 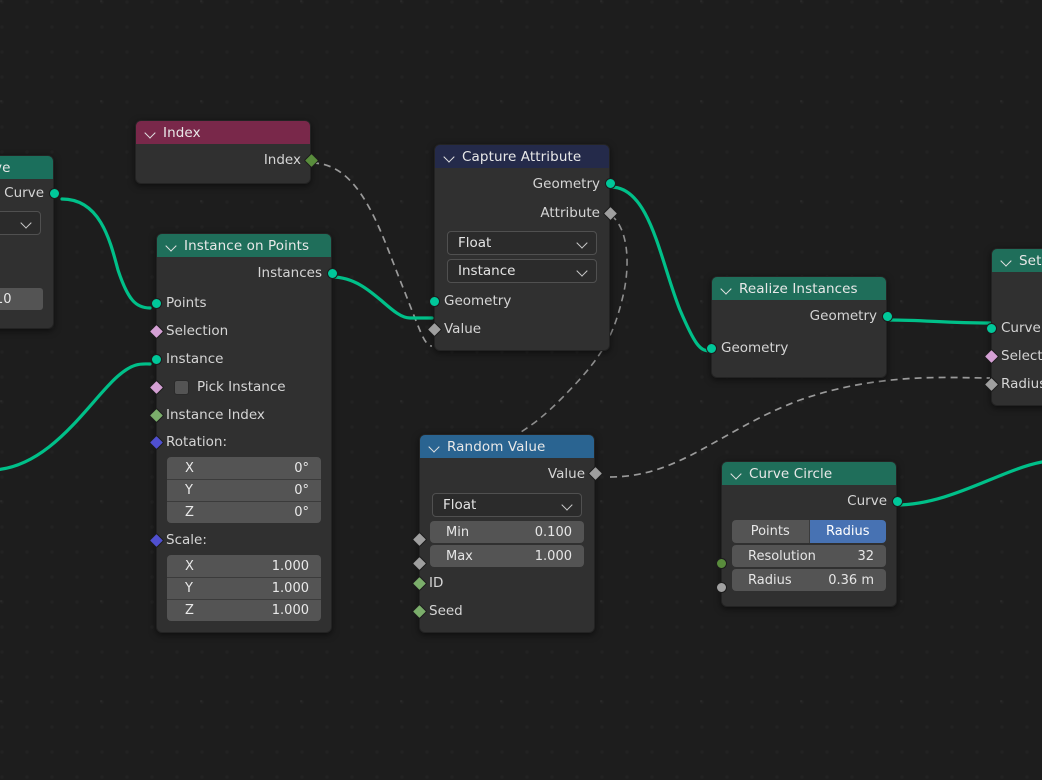 I want to click on socket-row-capture-attribute-out: Attribute, so click(x=526, y=213).